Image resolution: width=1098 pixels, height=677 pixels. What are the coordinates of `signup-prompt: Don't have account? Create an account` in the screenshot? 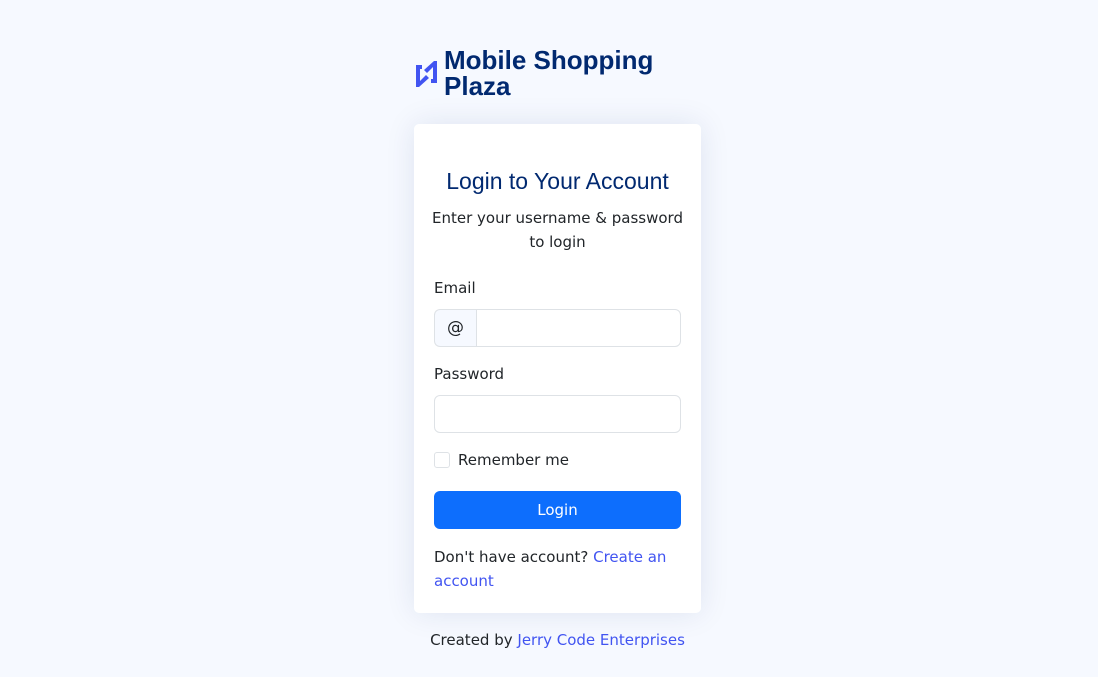 It's located at (557, 569).